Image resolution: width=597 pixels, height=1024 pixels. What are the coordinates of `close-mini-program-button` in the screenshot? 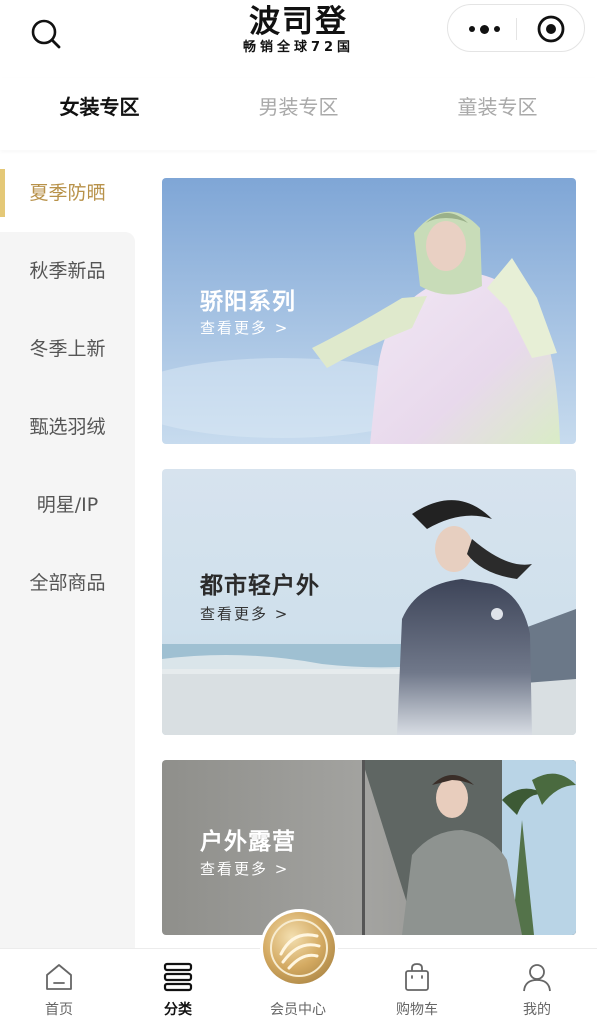 It's located at (551, 29).